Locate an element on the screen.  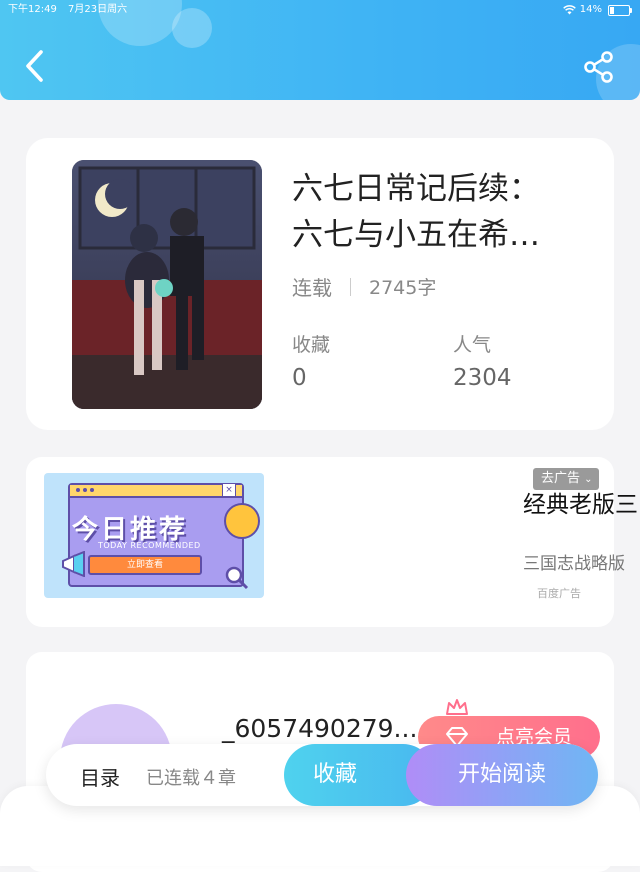
magnifier-icon is located at coordinates (237, 578).